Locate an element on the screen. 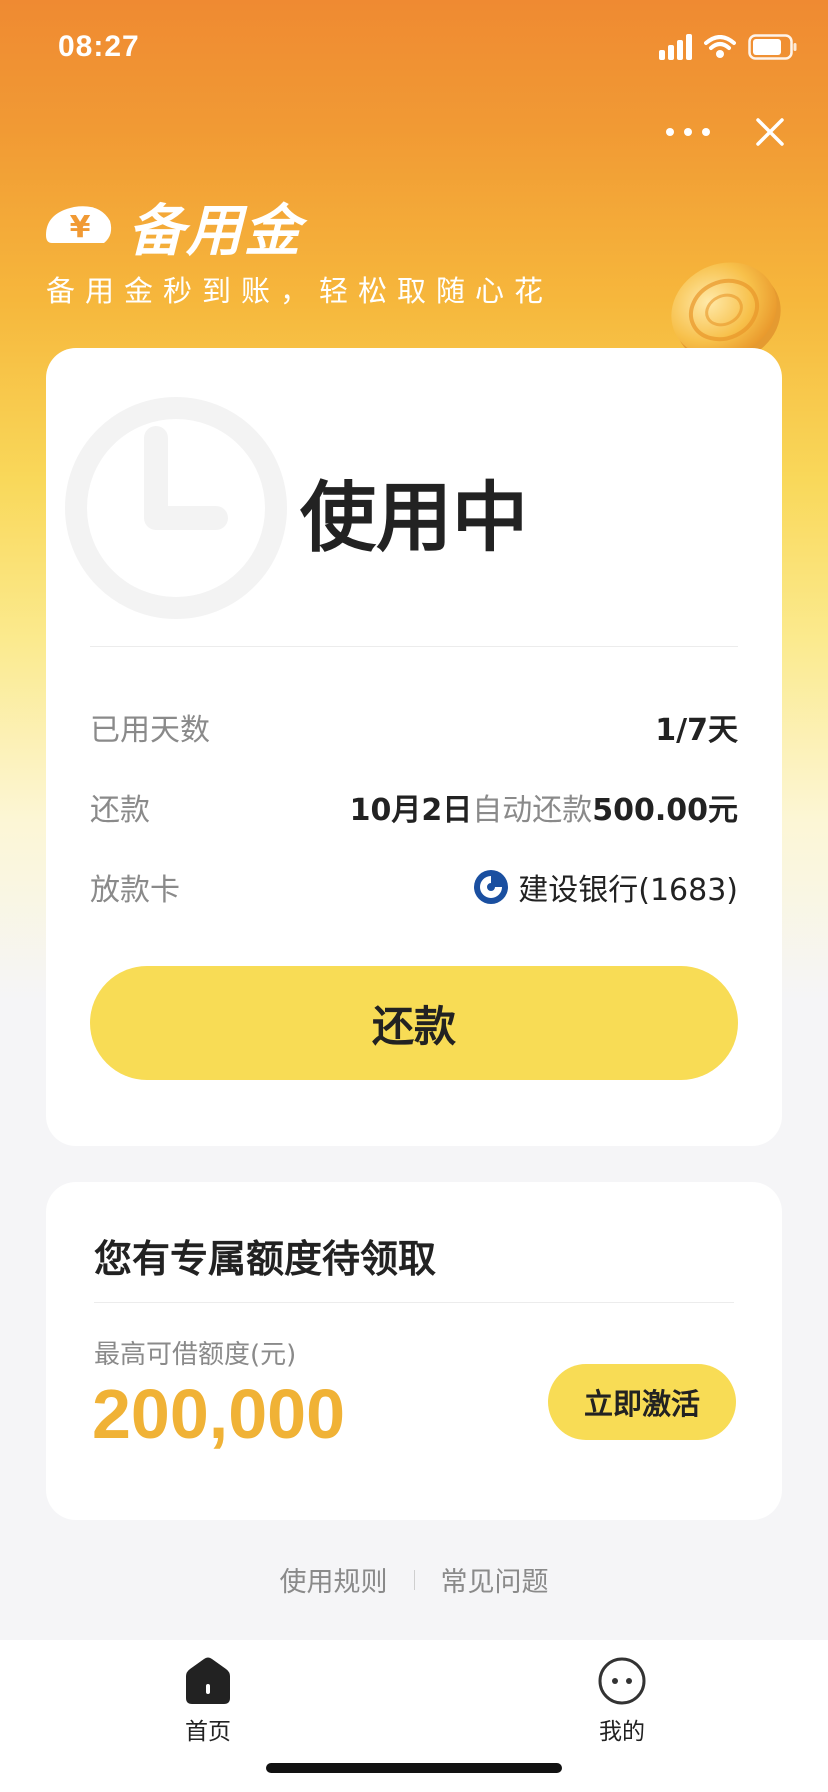  credit-divider is located at coordinates (414, 1302).